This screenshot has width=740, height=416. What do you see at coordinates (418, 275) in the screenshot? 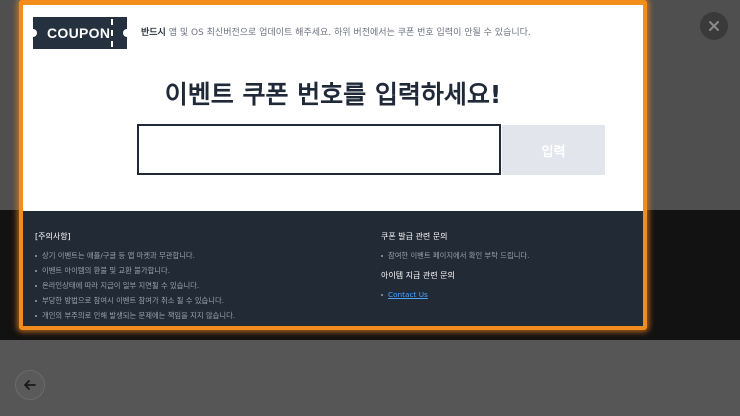
I see `item-inquiry-title: 아이템 지급 관련 문의` at bounding box center [418, 275].